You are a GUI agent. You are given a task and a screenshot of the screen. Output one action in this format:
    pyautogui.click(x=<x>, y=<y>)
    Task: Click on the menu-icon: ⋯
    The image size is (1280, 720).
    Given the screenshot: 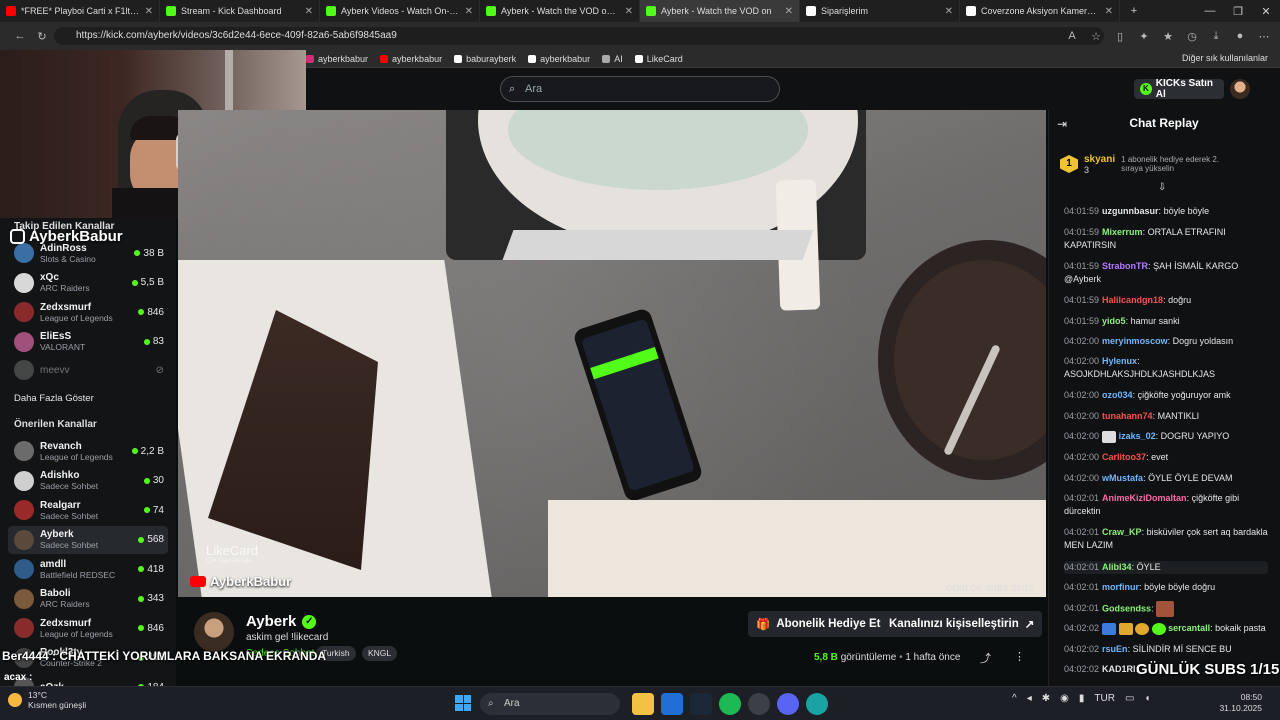 What is the action you would take?
    pyautogui.click(x=1264, y=36)
    